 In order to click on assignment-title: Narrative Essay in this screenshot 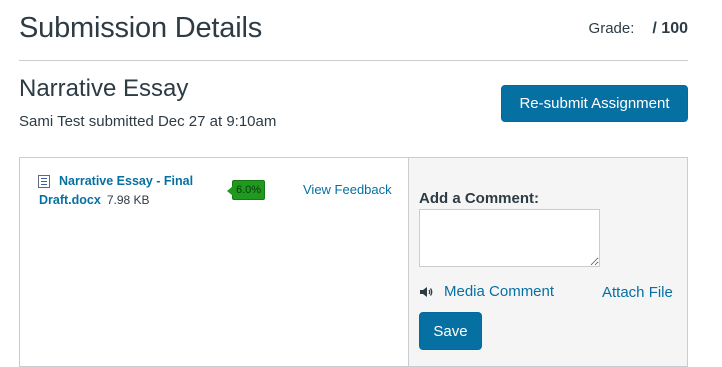, I will do `click(104, 88)`.